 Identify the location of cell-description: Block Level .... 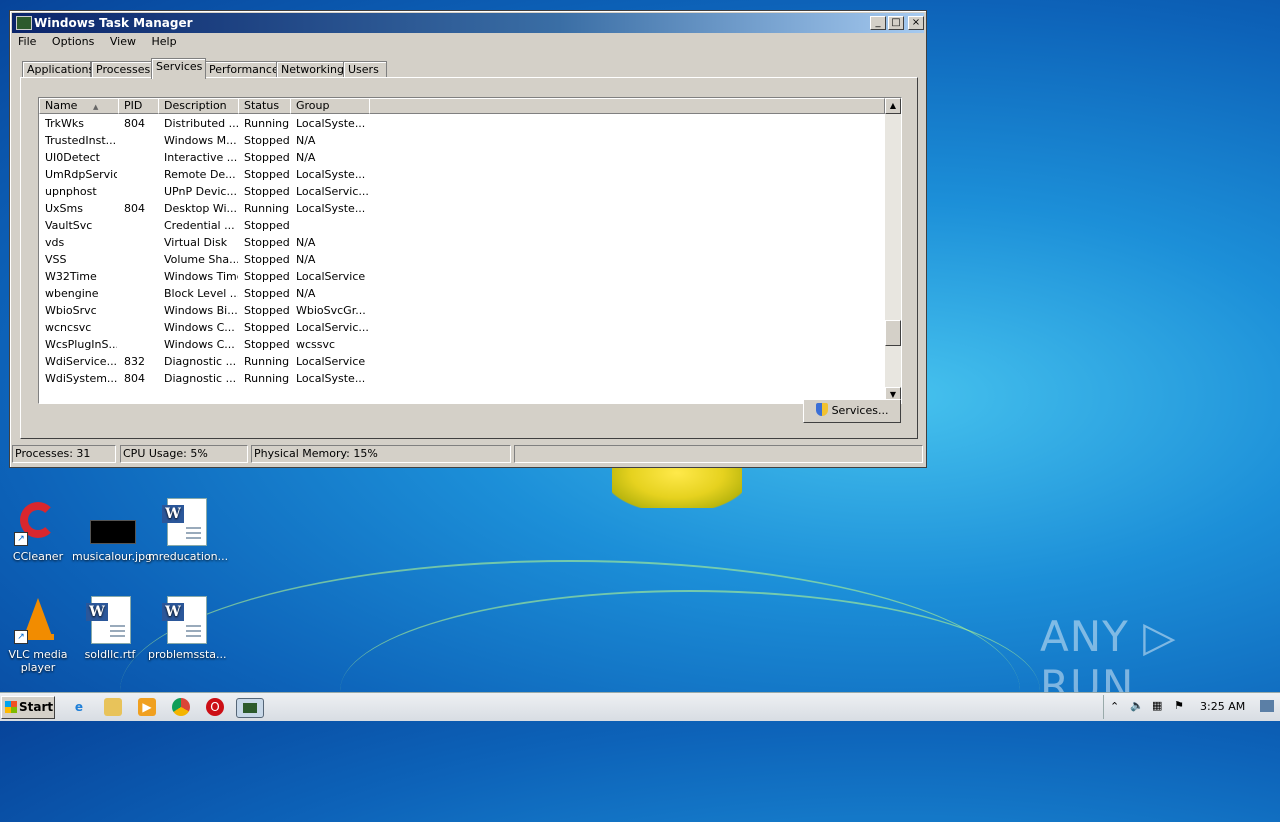
(201, 293).